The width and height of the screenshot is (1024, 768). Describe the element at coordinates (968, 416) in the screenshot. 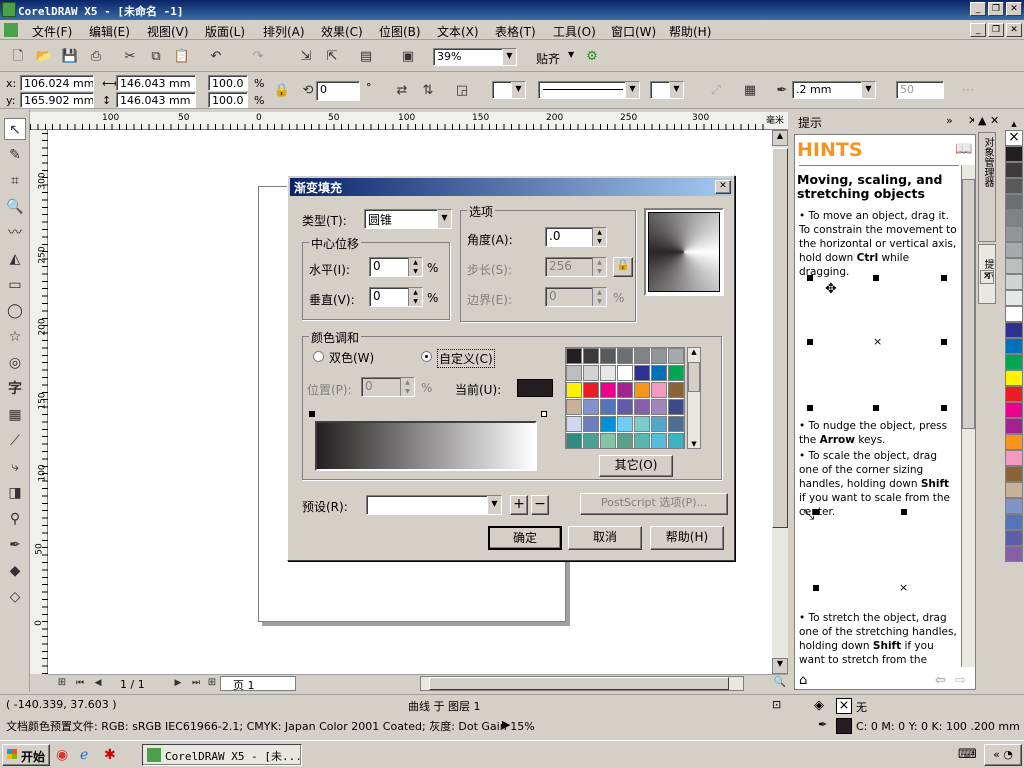

I see `hints-scrollbar` at that location.